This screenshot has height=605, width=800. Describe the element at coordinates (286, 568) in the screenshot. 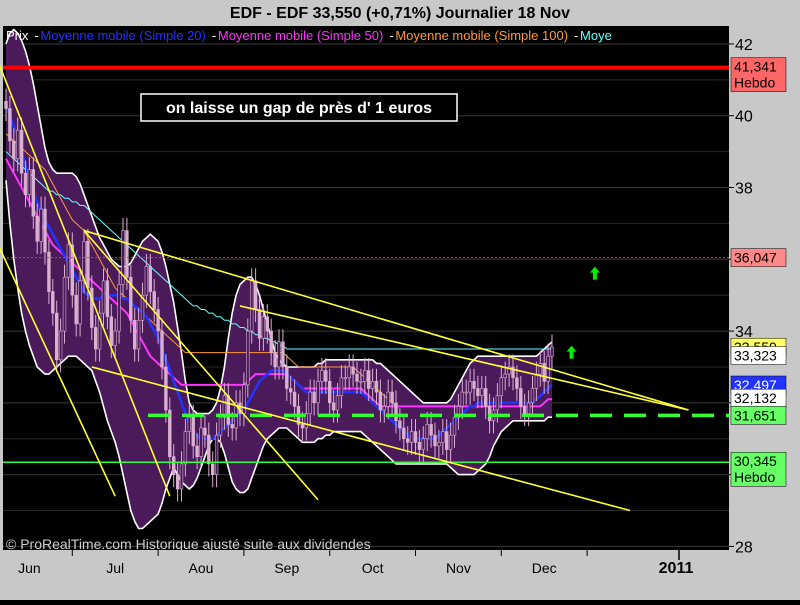

I see `x-tick-label-Sep: Sep` at that location.